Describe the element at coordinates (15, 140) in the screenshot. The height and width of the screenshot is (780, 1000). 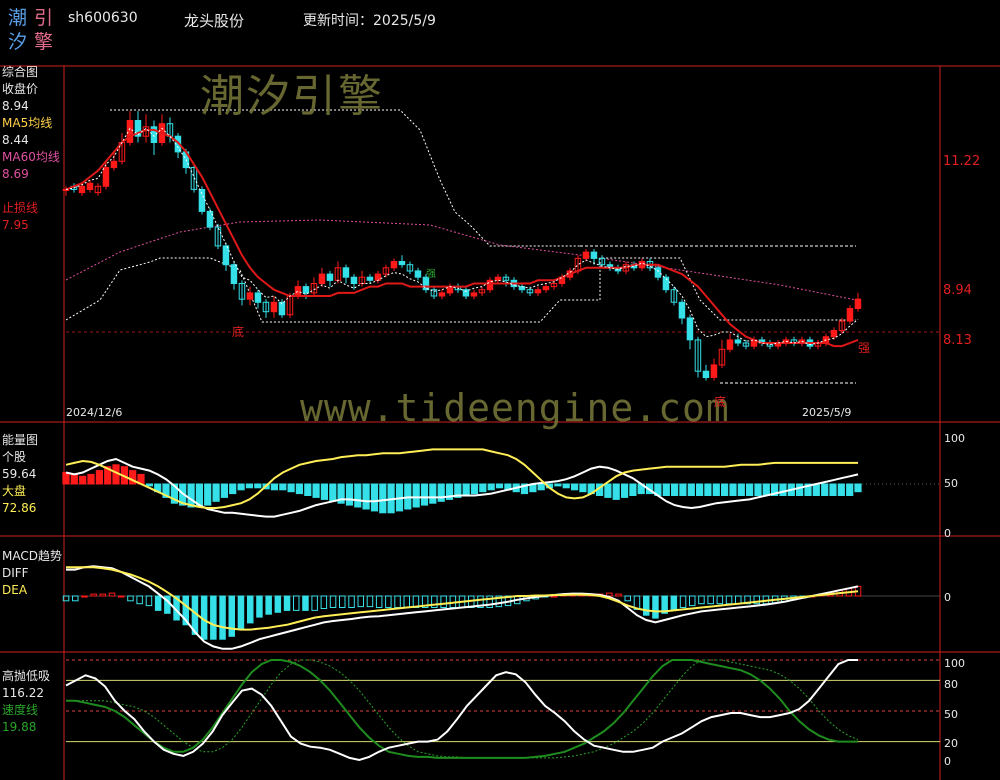
I see `ma5-value: 8.44` at that location.